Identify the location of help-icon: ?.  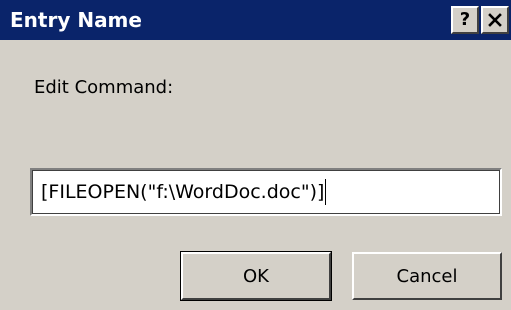
(465, 19).